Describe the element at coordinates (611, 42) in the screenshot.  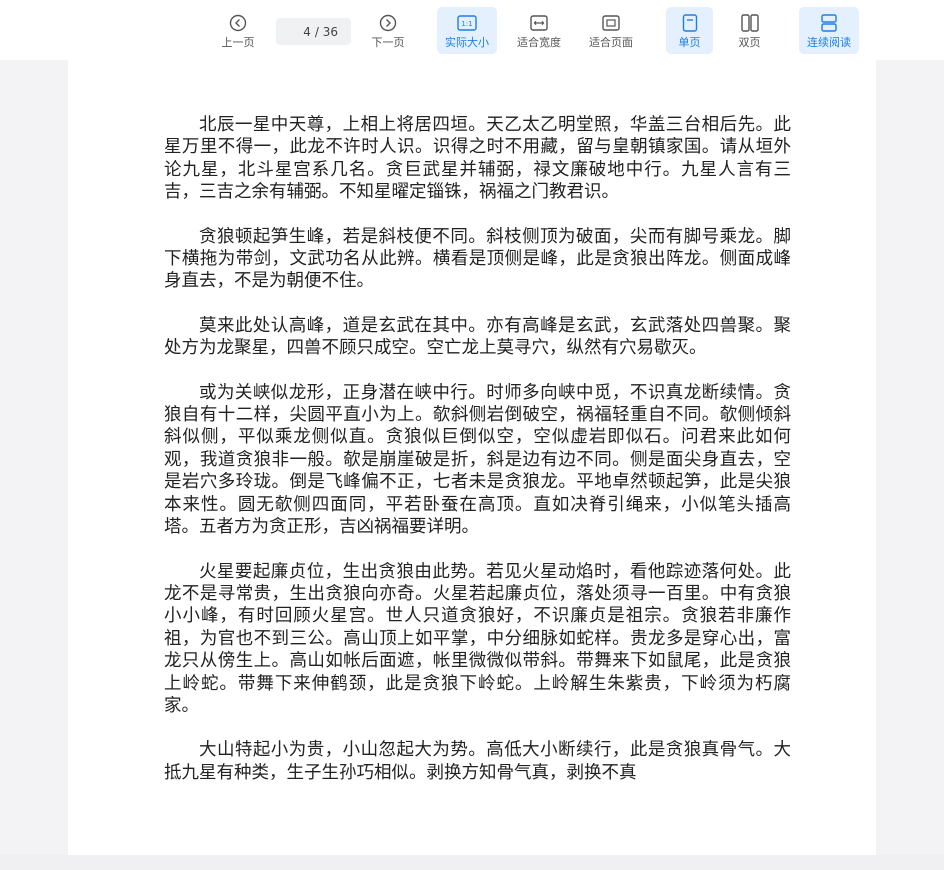
I see `fit-page-label: 适合页面` at that location.